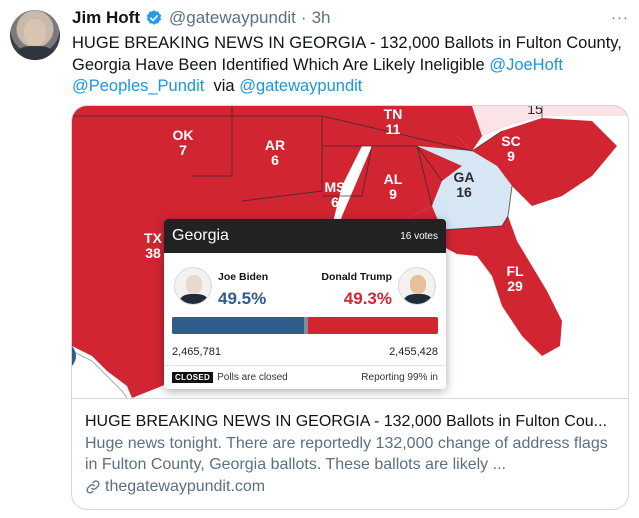 This screenshot has width=639, height=518. Describe the element at coordinates (393, 121) in the screenshot. I see `state-label-tn: TN 11` at that location.